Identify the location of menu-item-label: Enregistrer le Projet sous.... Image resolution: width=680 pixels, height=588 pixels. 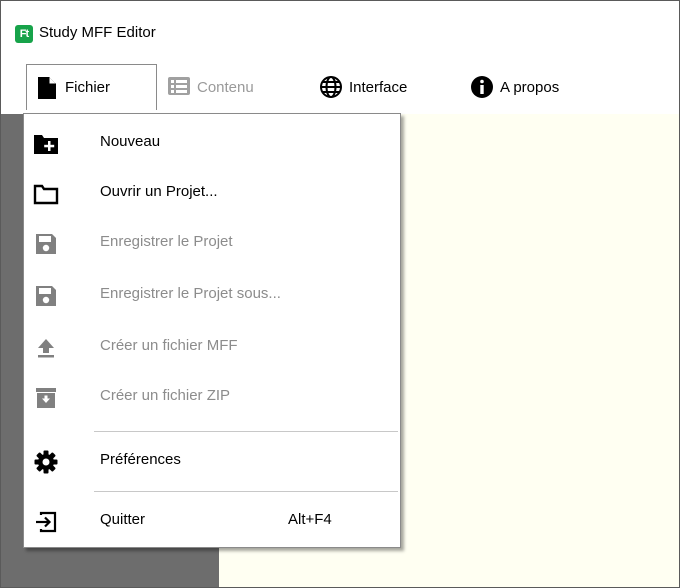
(190, 293).